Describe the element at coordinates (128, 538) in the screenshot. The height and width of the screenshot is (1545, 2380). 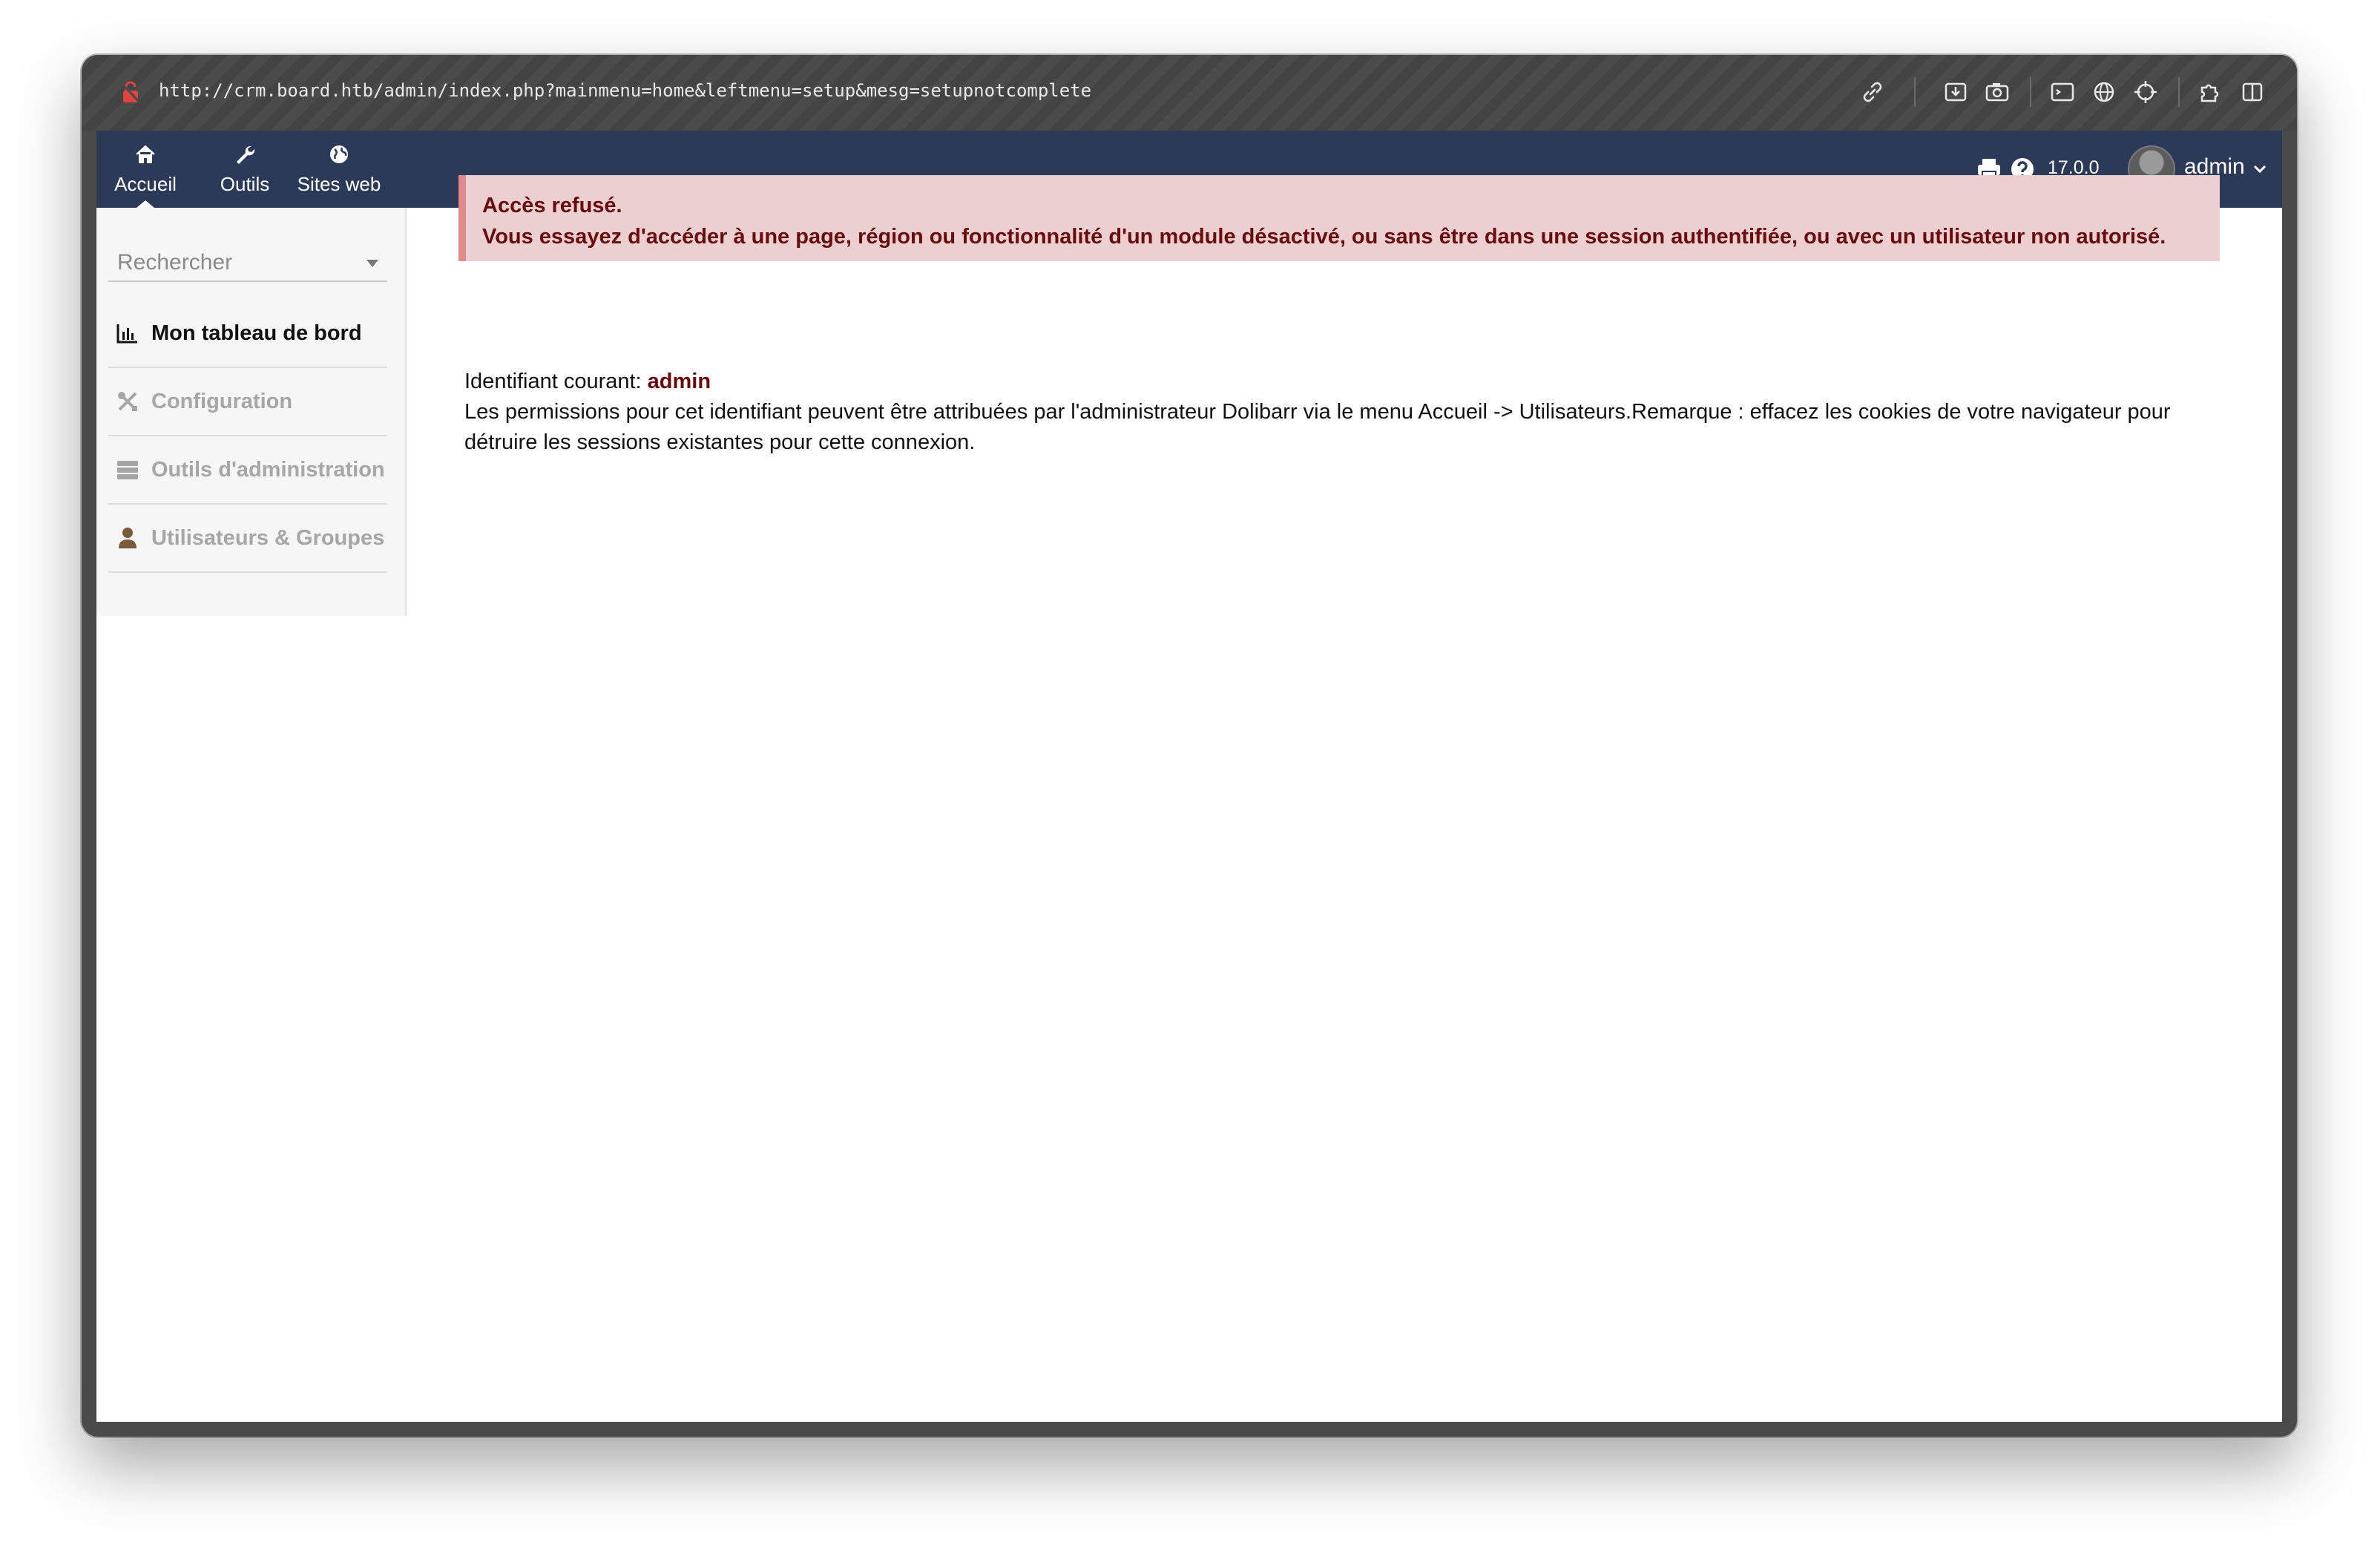
I see `user-icon` at that location.